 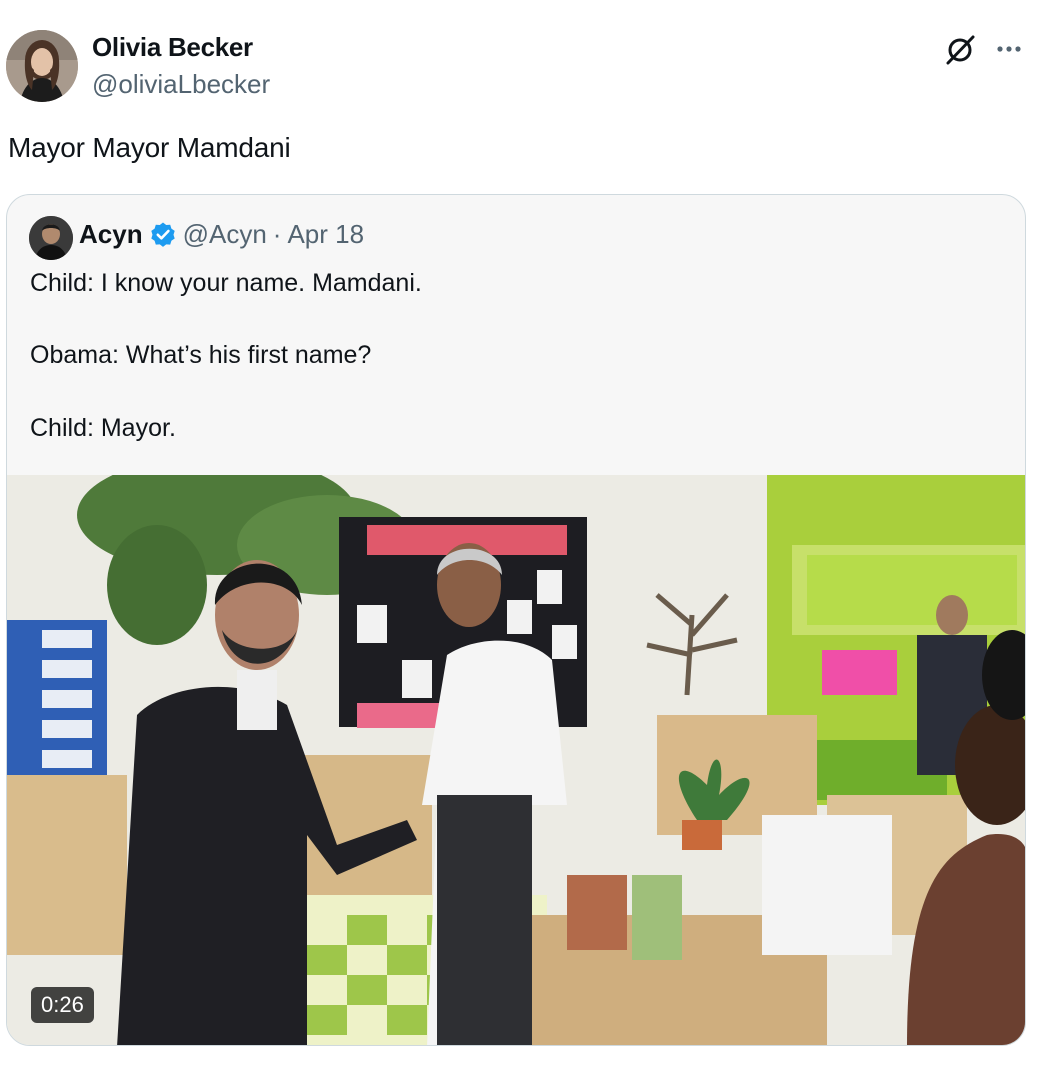 What do you see at coordinates (62, 1005) in the screenshot?
I see `video-duration-badge: 0:26` at bounding box center [62, 1005].